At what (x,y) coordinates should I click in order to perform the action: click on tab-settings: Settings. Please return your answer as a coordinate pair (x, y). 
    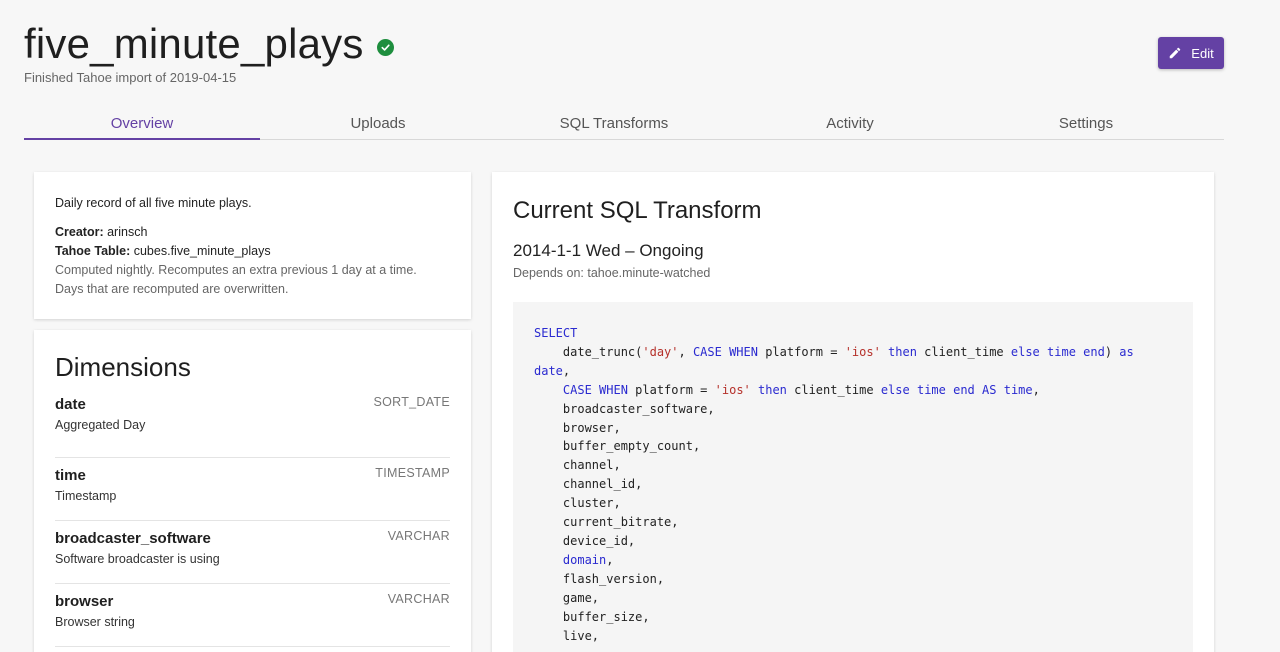
    Looking at the image, I should click on (1086, 123).